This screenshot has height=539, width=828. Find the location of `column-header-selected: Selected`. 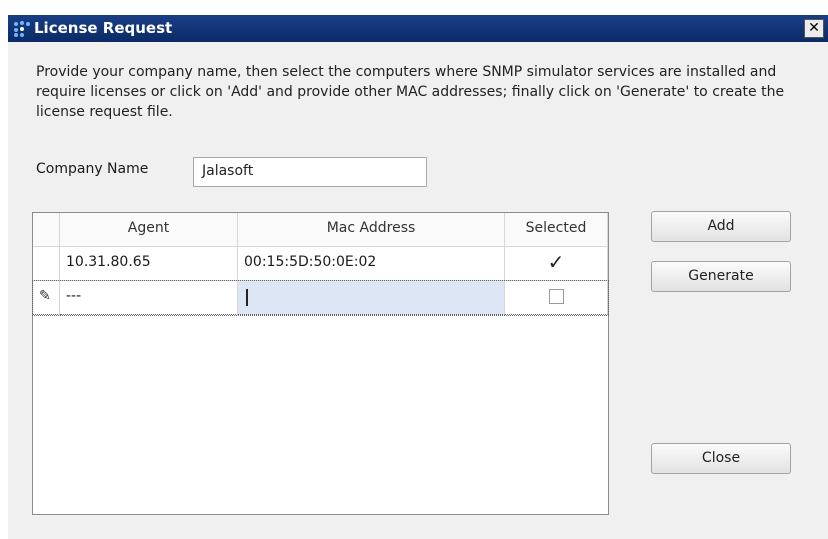

column-header-selected: Selected is located at coordinates (556, 230).